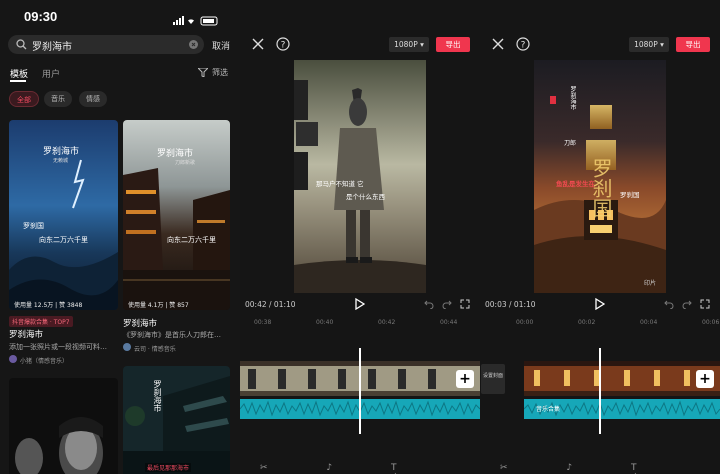  I want to click on set-cover-button: 设置封面, so click(493, 379).